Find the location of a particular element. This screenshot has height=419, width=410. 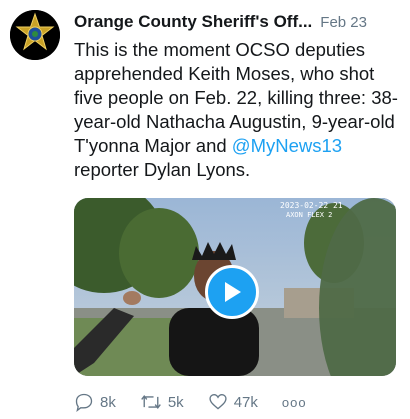

sheriff-star-icon is located at coordinates (35, 35).